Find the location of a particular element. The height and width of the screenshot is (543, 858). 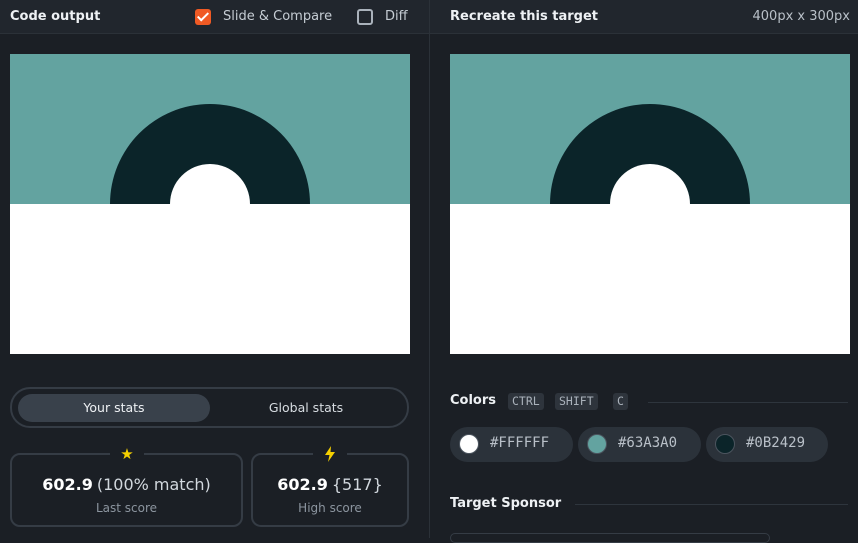

tab-your-stats: Your stats is located at coordinates (114, 408).